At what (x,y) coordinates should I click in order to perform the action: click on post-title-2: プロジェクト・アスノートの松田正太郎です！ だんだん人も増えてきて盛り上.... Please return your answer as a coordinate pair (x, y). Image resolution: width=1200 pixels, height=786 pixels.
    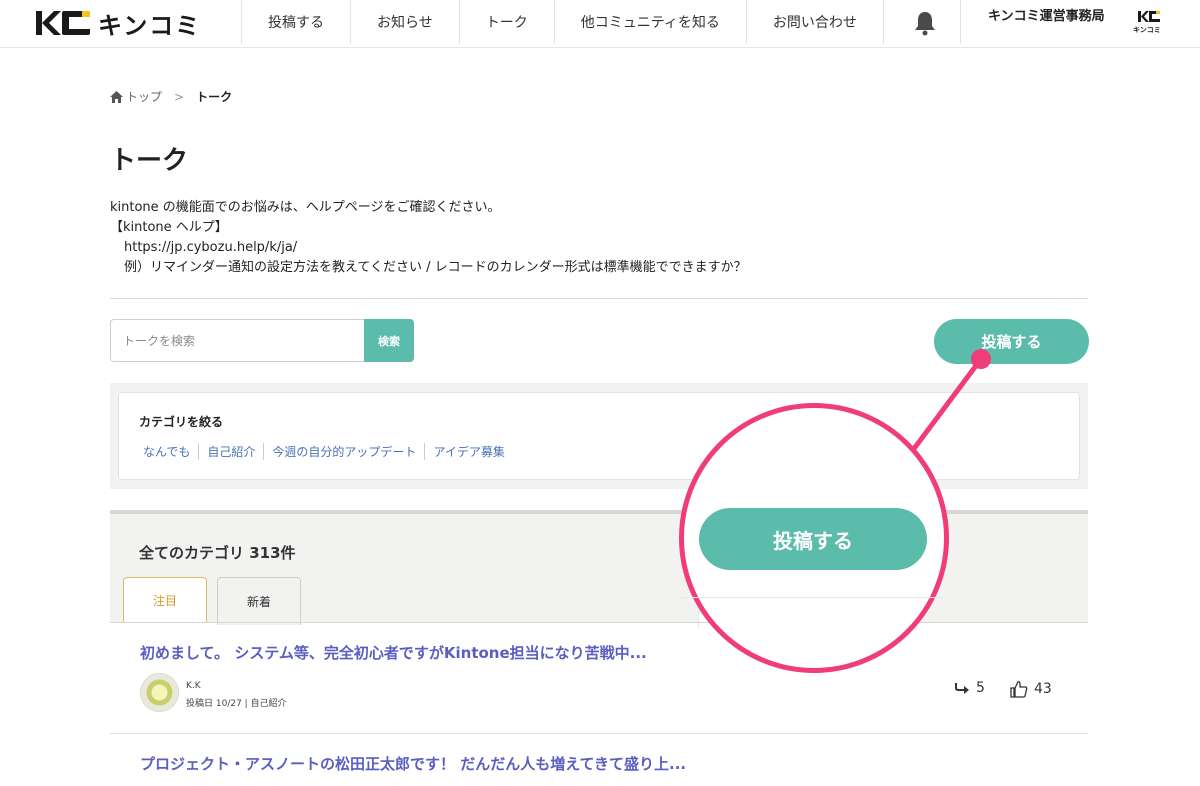
    Looking at the image, I should click on (413, 763).